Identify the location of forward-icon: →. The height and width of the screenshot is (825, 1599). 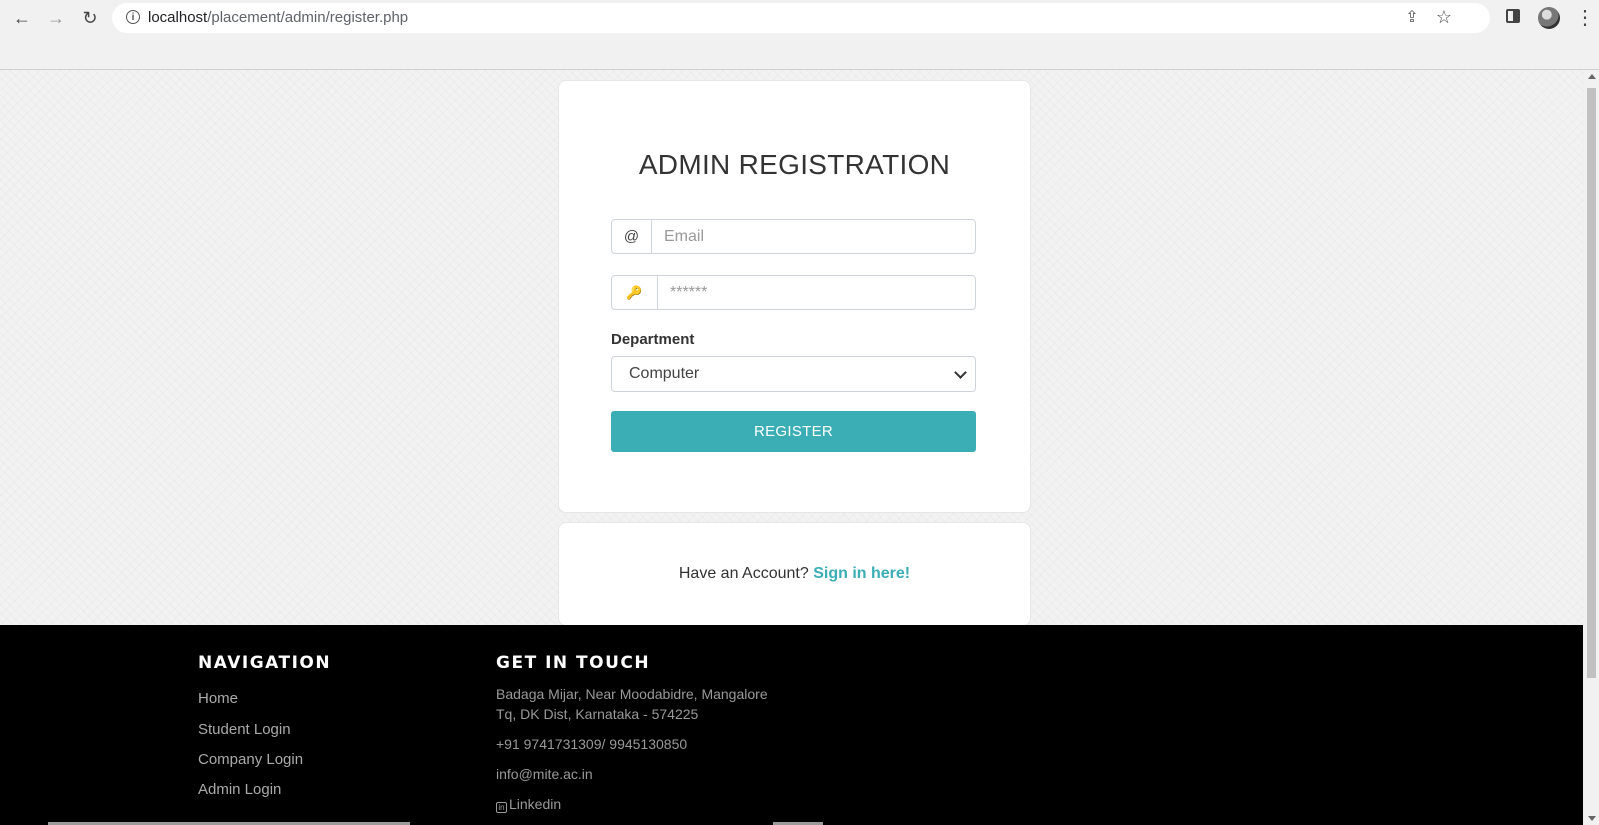
(56, 18).